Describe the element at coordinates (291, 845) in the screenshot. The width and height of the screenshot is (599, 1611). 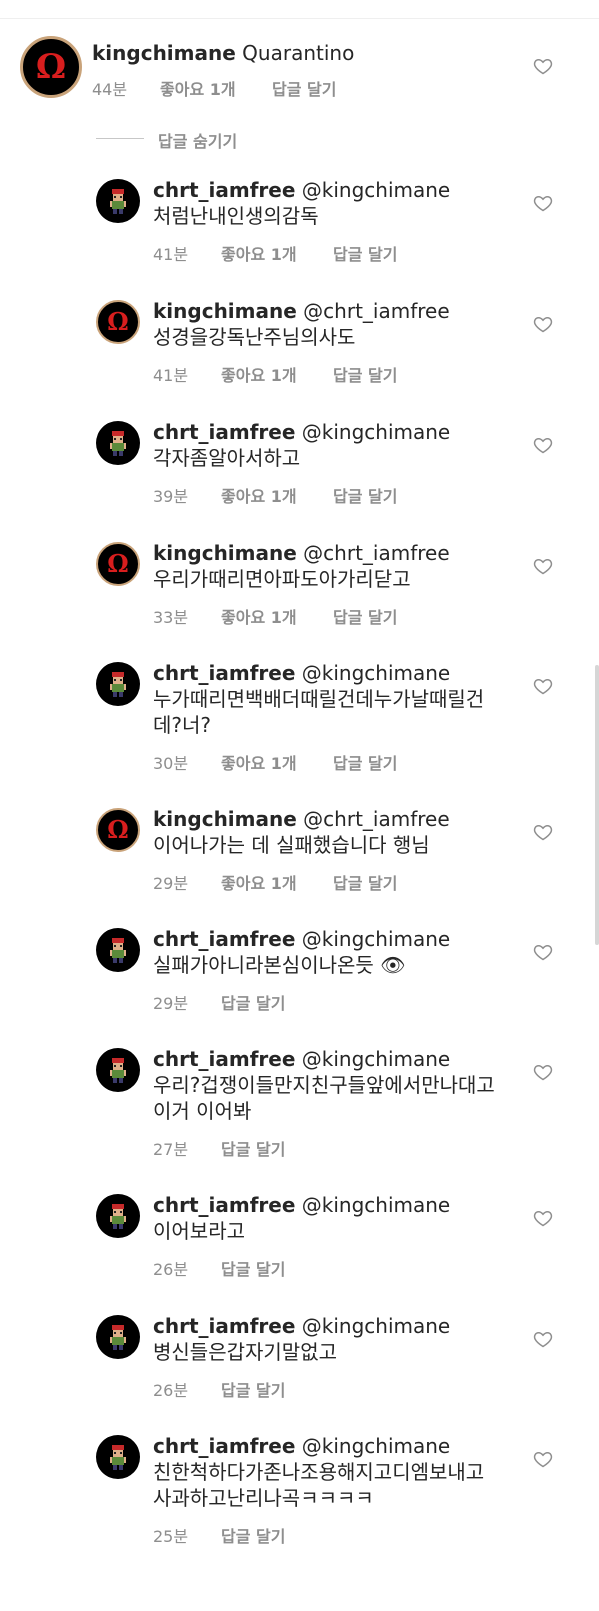
I see `comment-text-line: 이어나가는 데 실패했습니다 행님` at that location.